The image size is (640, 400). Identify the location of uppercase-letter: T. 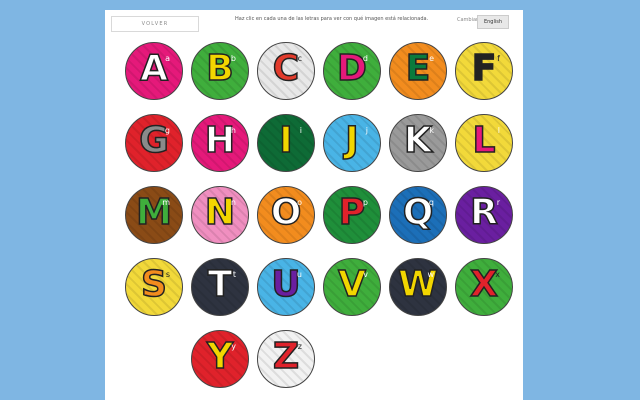
(220, 285).